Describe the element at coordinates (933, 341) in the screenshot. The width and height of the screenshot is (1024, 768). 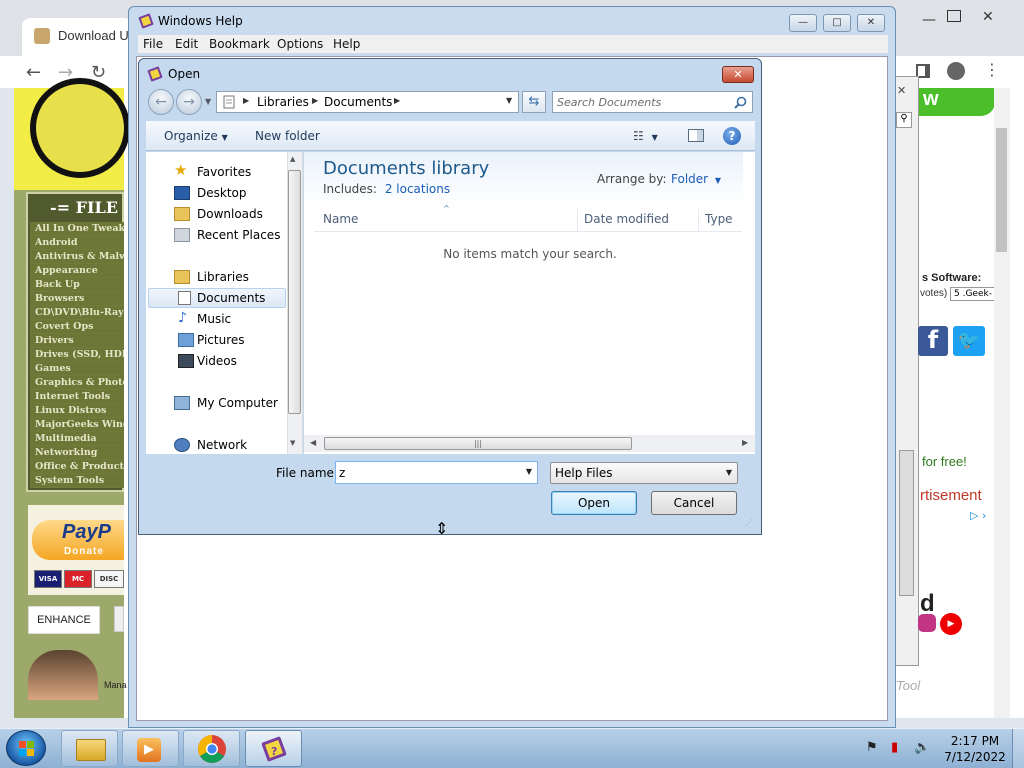
I see `facebook-icon: f` at that location.